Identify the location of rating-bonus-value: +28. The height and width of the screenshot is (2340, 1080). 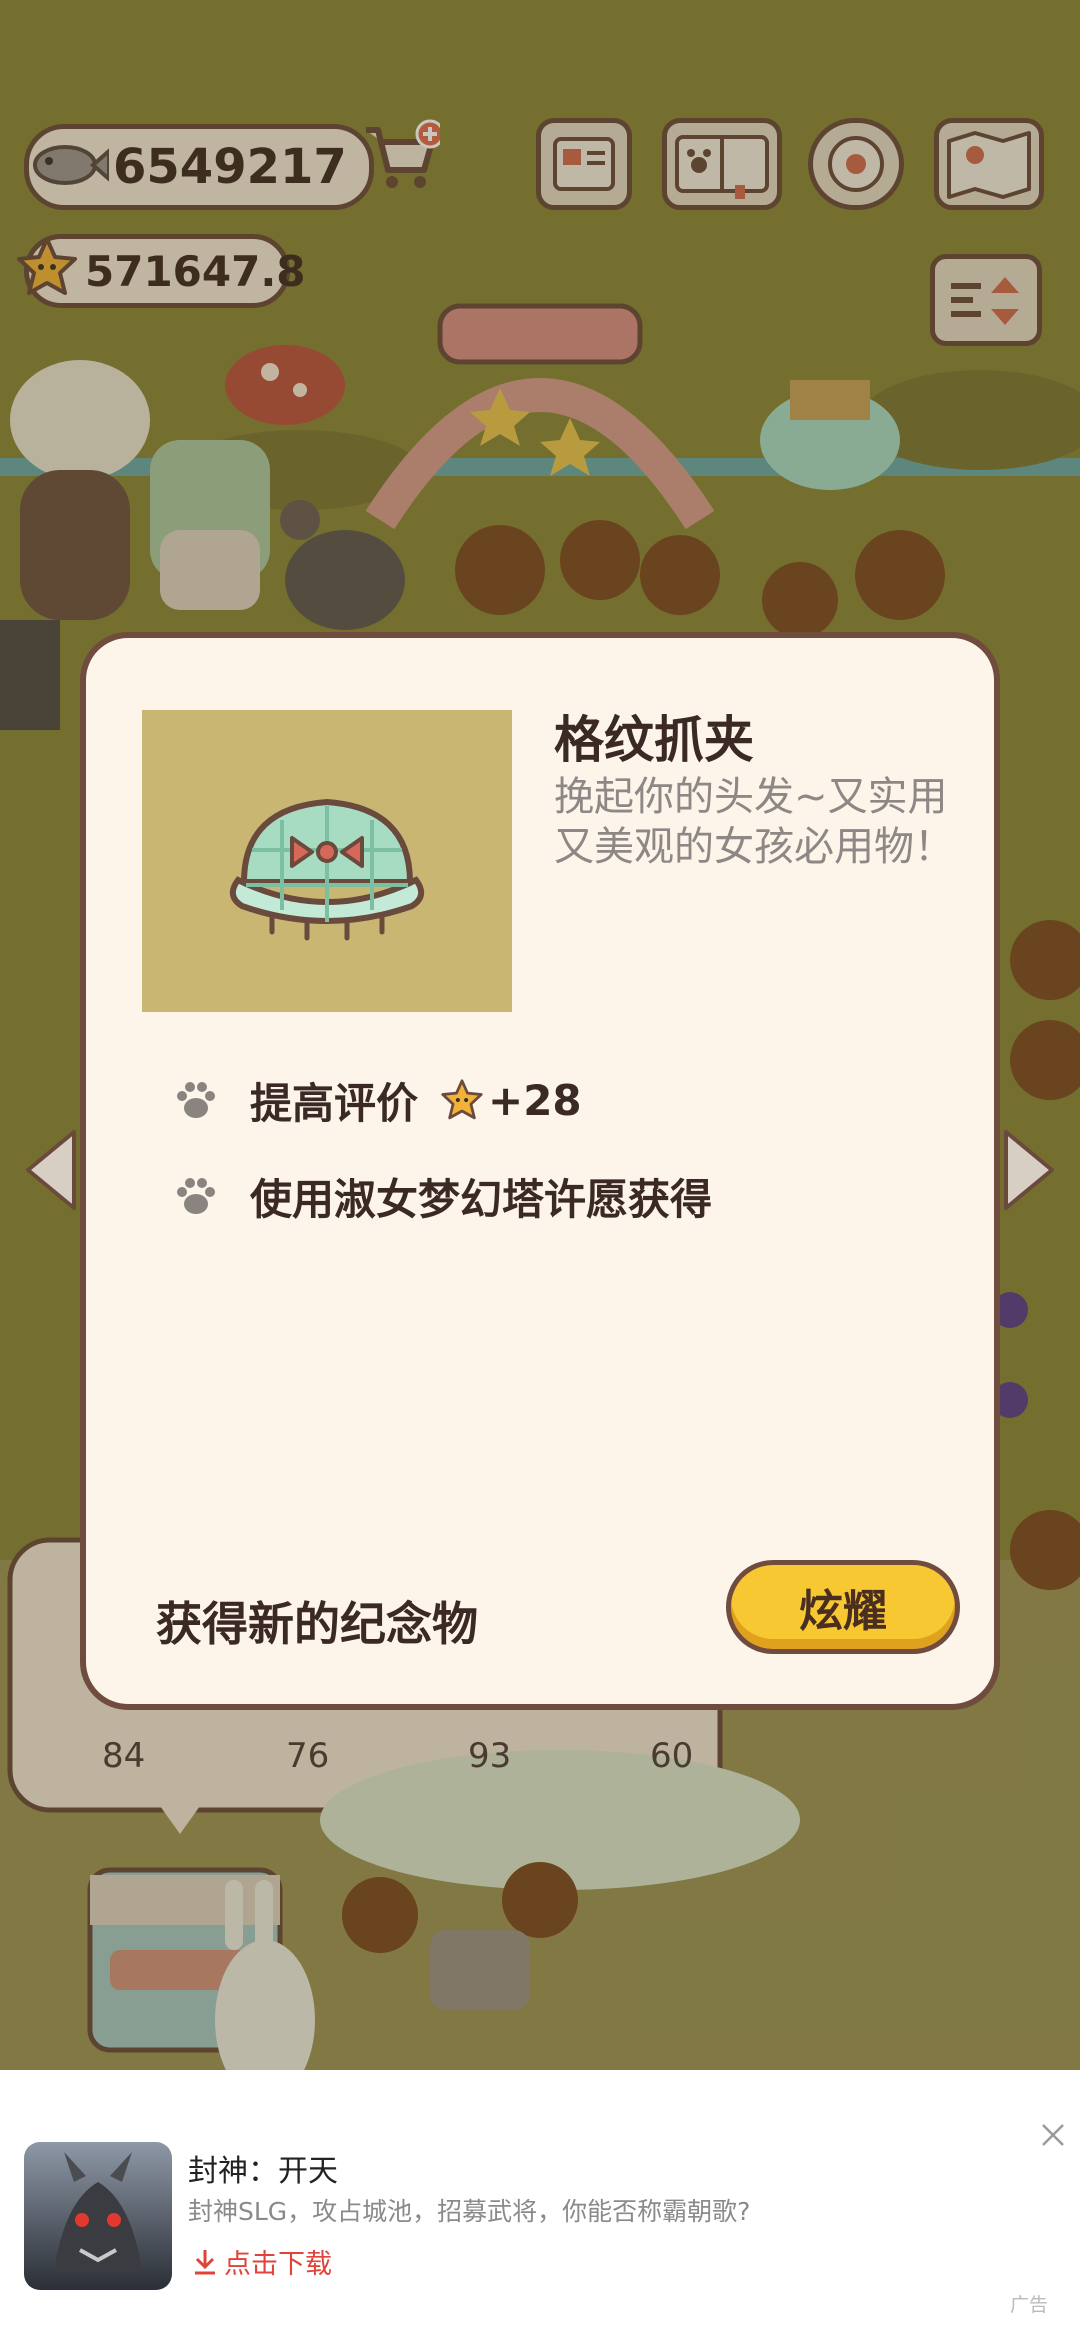
(535, 1100).